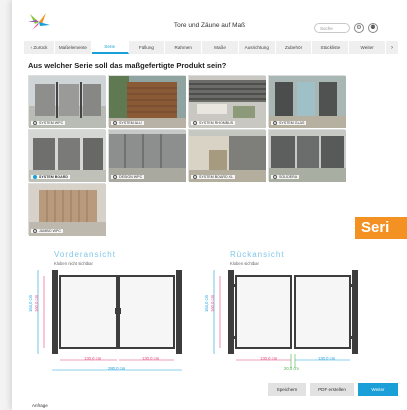  What do you see at coordinates (53, 177) in the screenshot?
I see `series-label: SYSTEM BOARD` at bounding box center [53, 177].